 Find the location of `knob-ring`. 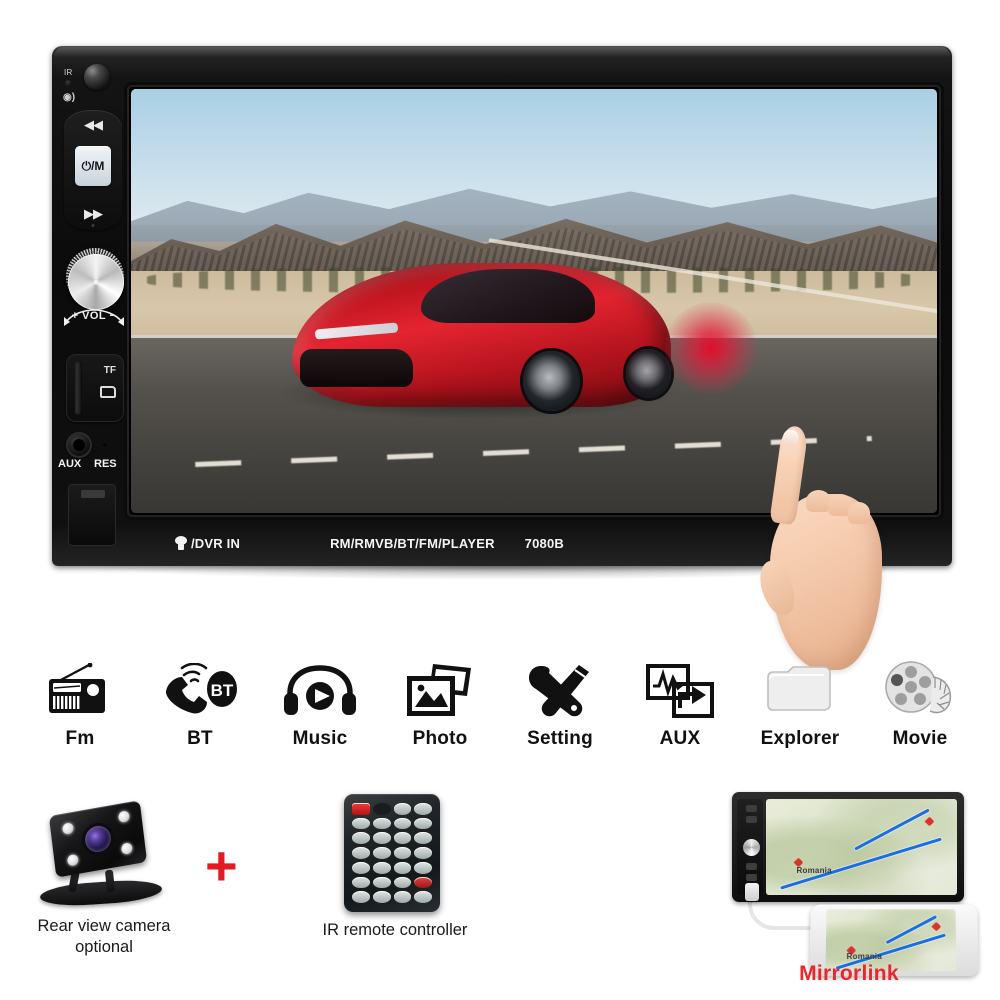

knob-ring is located at coordinates (95, 279).